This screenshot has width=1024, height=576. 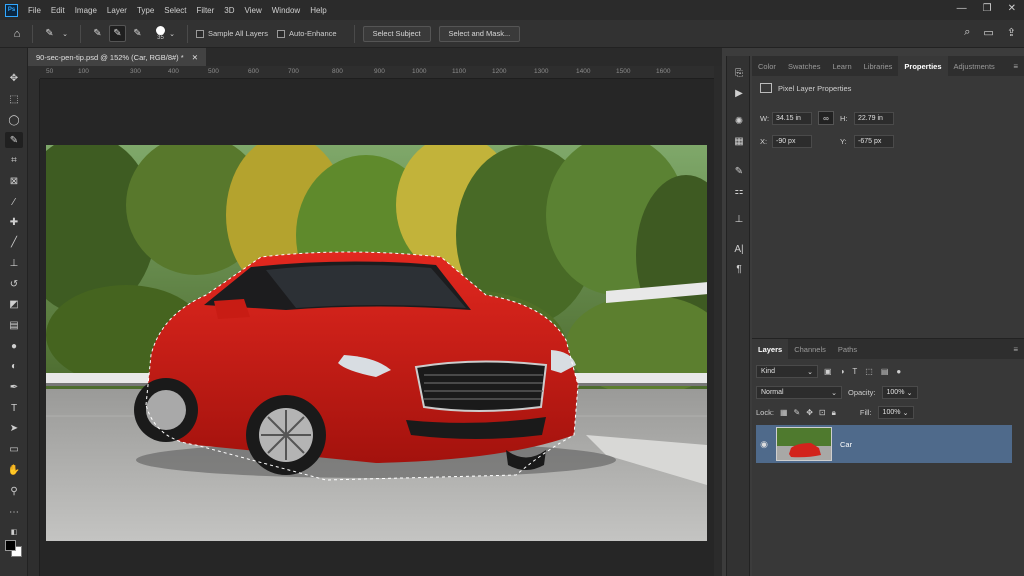 What do you see at coordinates (739, 93) in the screenshot?
I see `actions-play-icon: ▶` at bounding box center [739, 93].